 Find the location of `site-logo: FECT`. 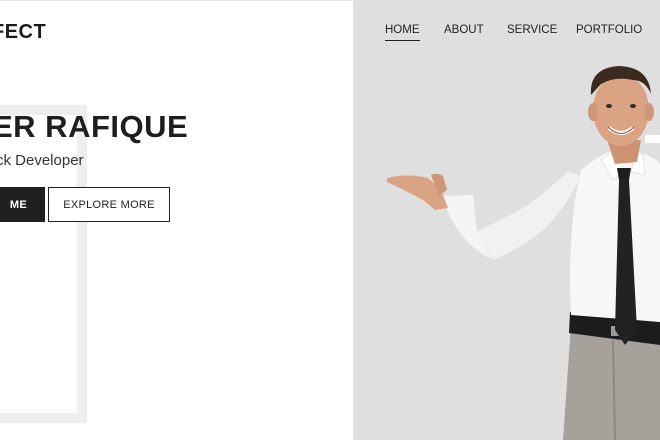

site-logo: FECT is located at coordinates (23, 32).